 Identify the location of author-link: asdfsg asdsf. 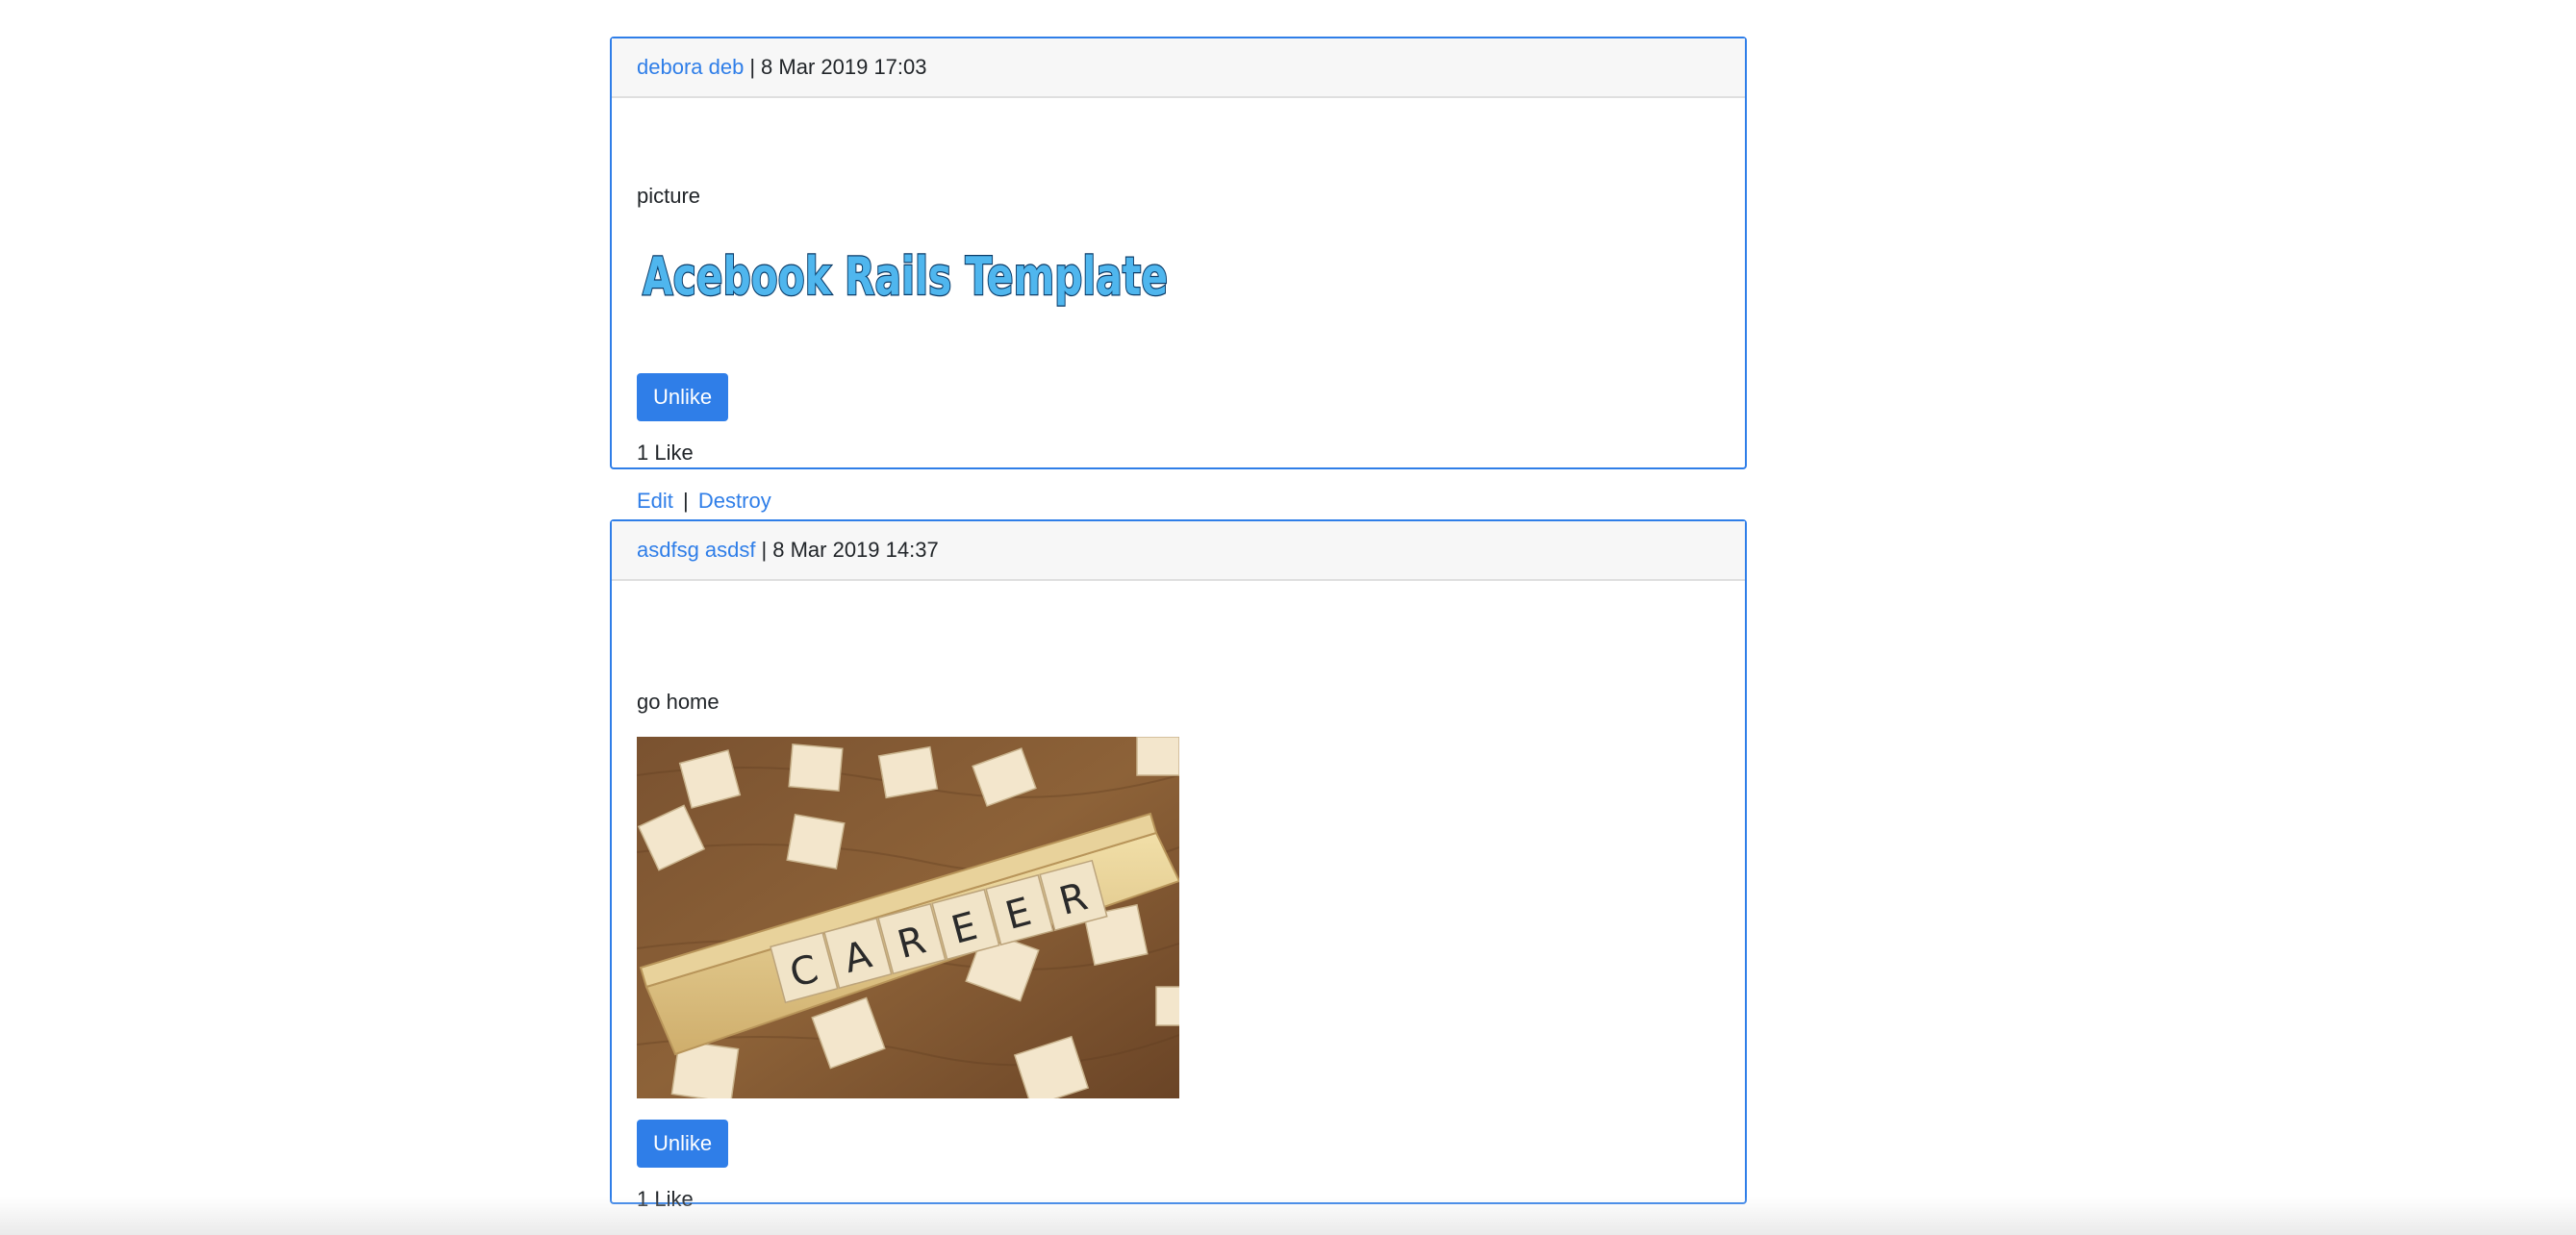
(697, 550).